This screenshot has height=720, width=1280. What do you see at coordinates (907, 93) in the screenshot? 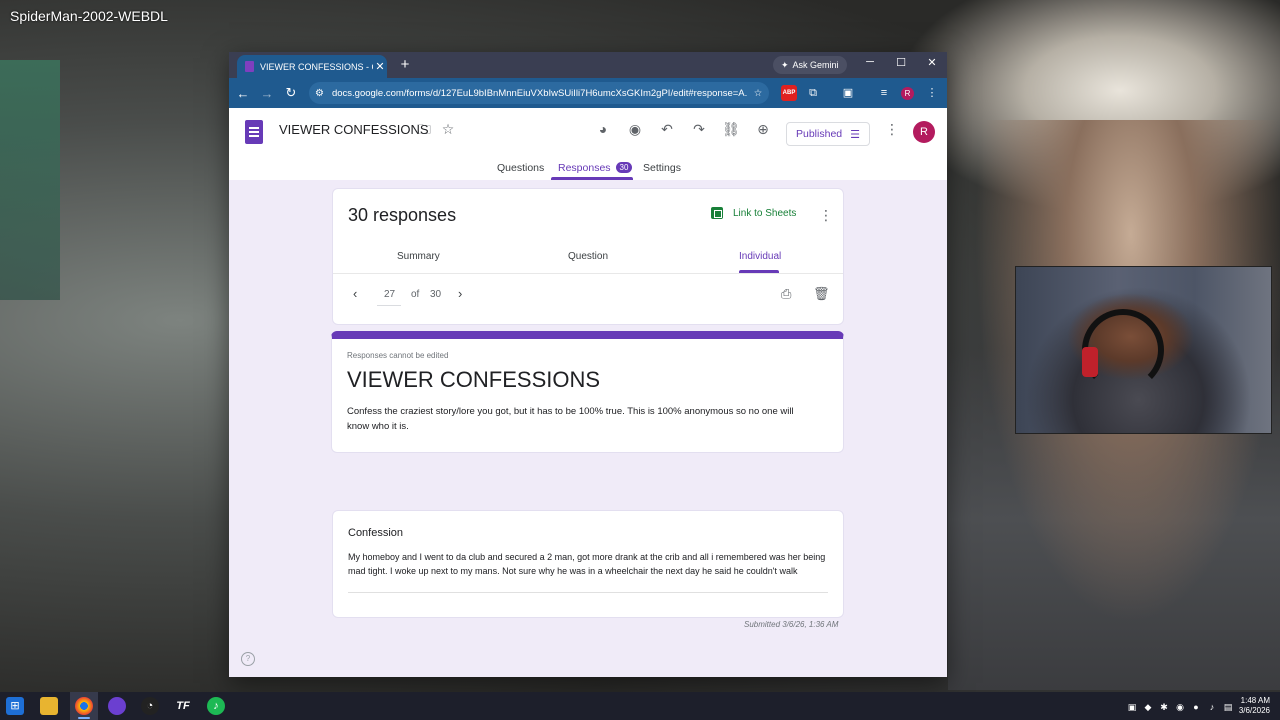
I see `profile-avatar: R` at bounding box center [907, 93].